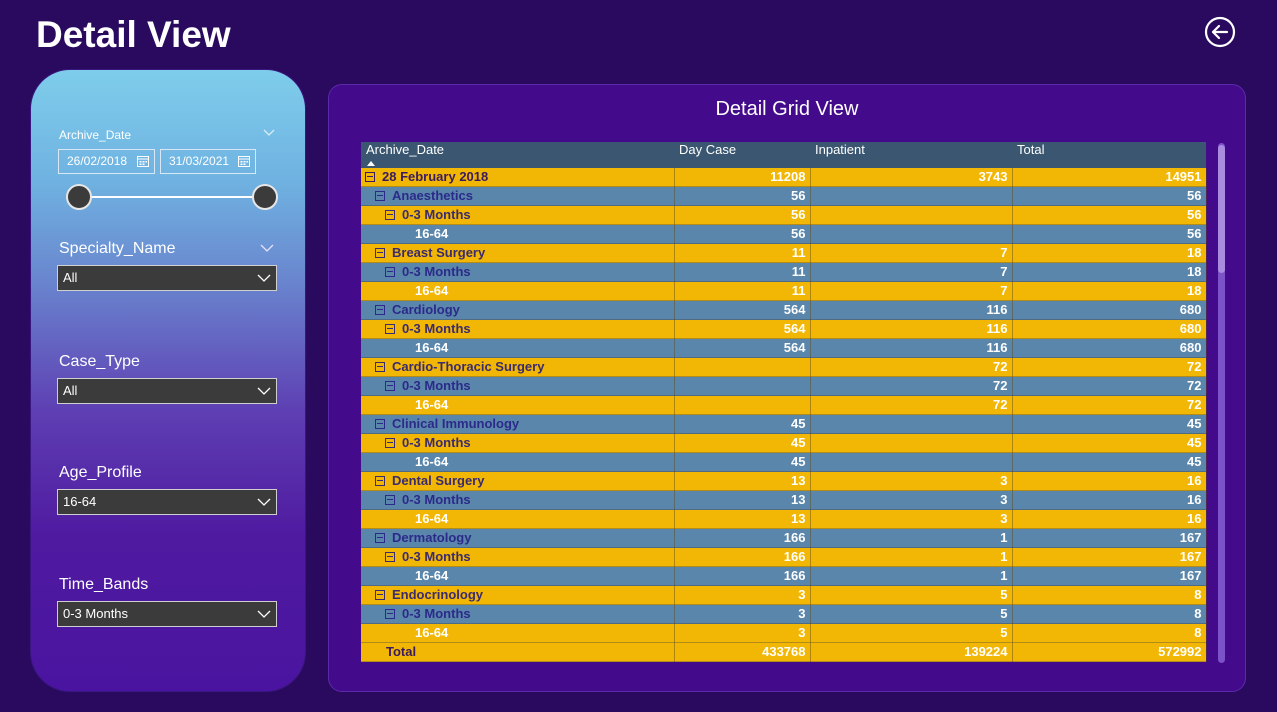  What do you see at coordinates (911, 155) in the screenshot?
I see `column-header-inpatient: Inpatient` at bounding box center [911, 155].